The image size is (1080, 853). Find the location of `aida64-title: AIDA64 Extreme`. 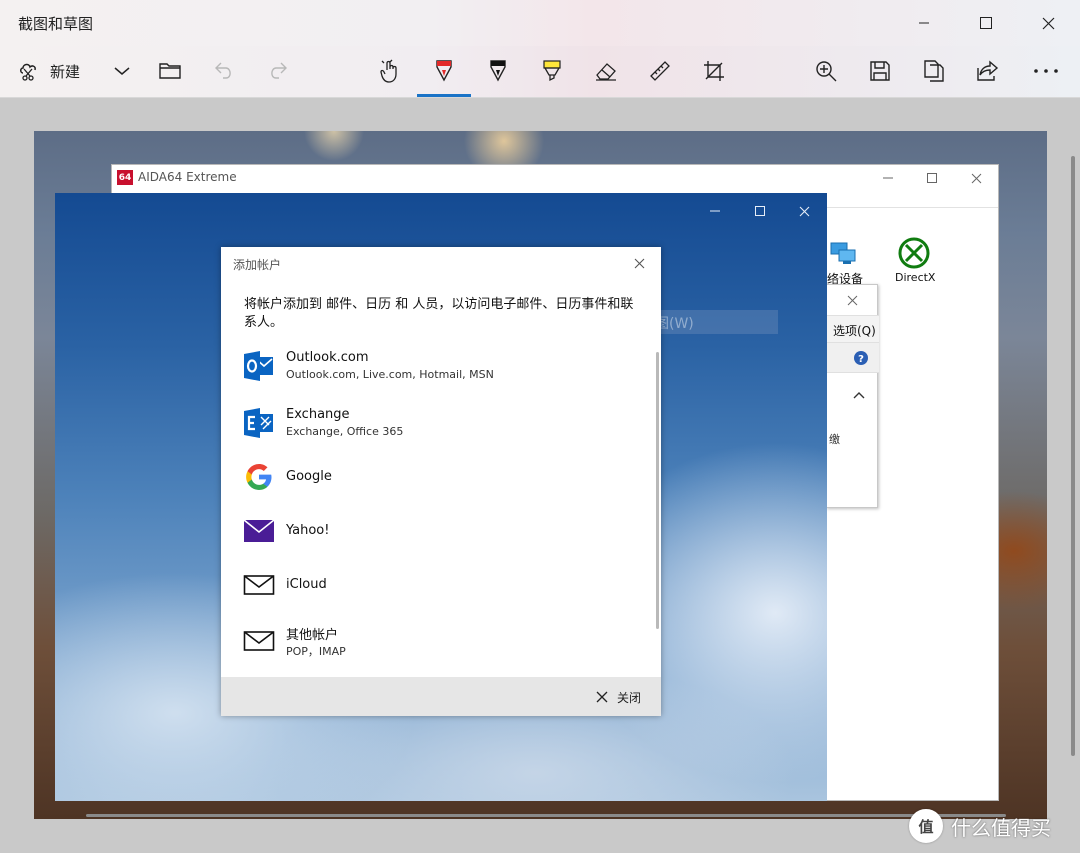

aida64-title: AIDA64 Extreme is located at coordinates (187, 177).